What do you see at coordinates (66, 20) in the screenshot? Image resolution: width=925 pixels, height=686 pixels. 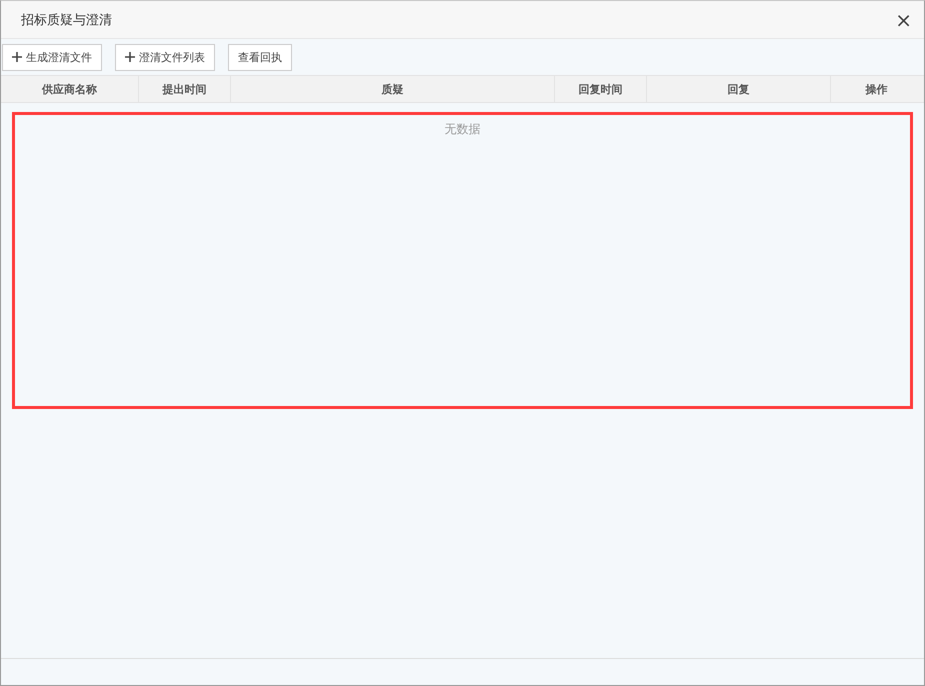 I see `window-title: 招标质疑与澄清` at bounding box center [66, 20].